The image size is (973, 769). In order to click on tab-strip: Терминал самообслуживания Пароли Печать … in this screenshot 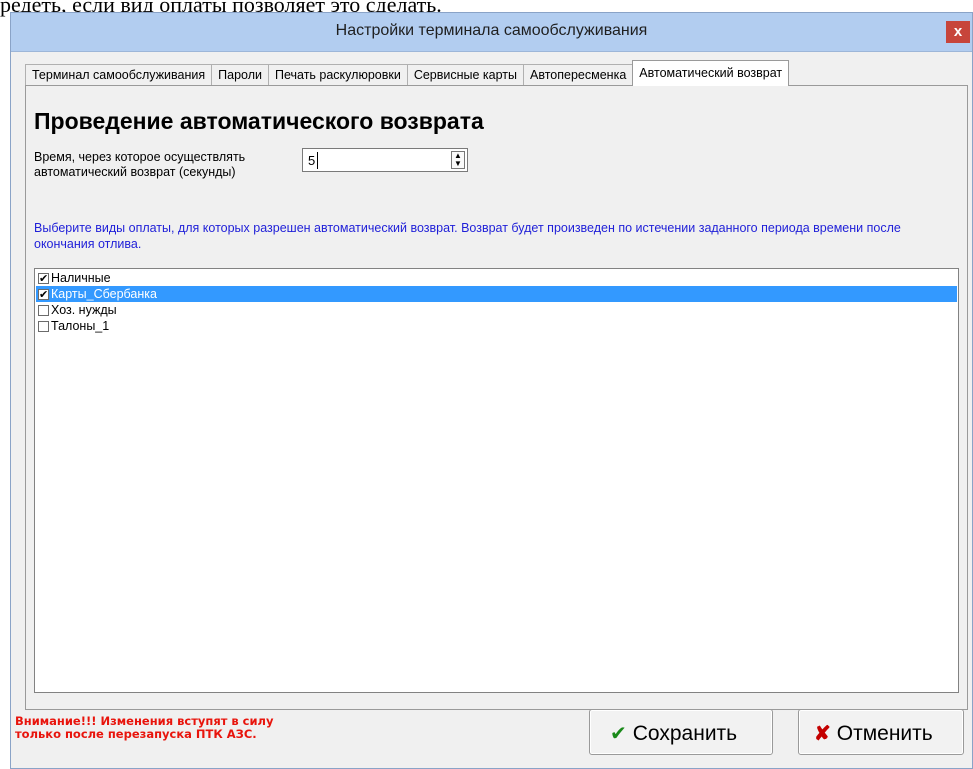, I will do `click(407, 73)`.